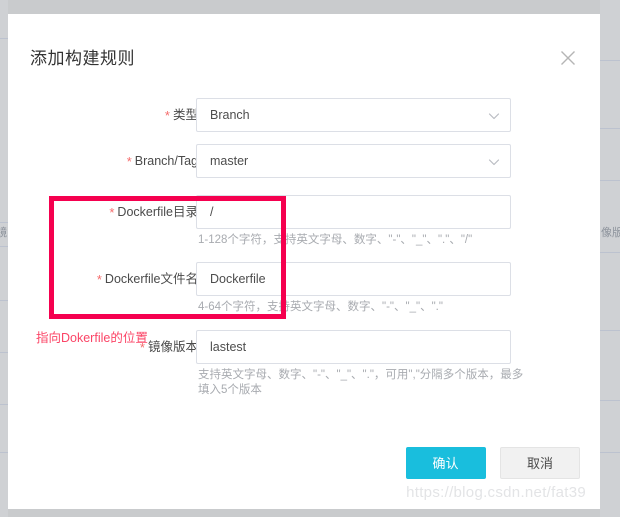 Image resolution: width=620 pixels, height=517 pixels. I want to click on field-label-type: * 类型, so click(99, 115).